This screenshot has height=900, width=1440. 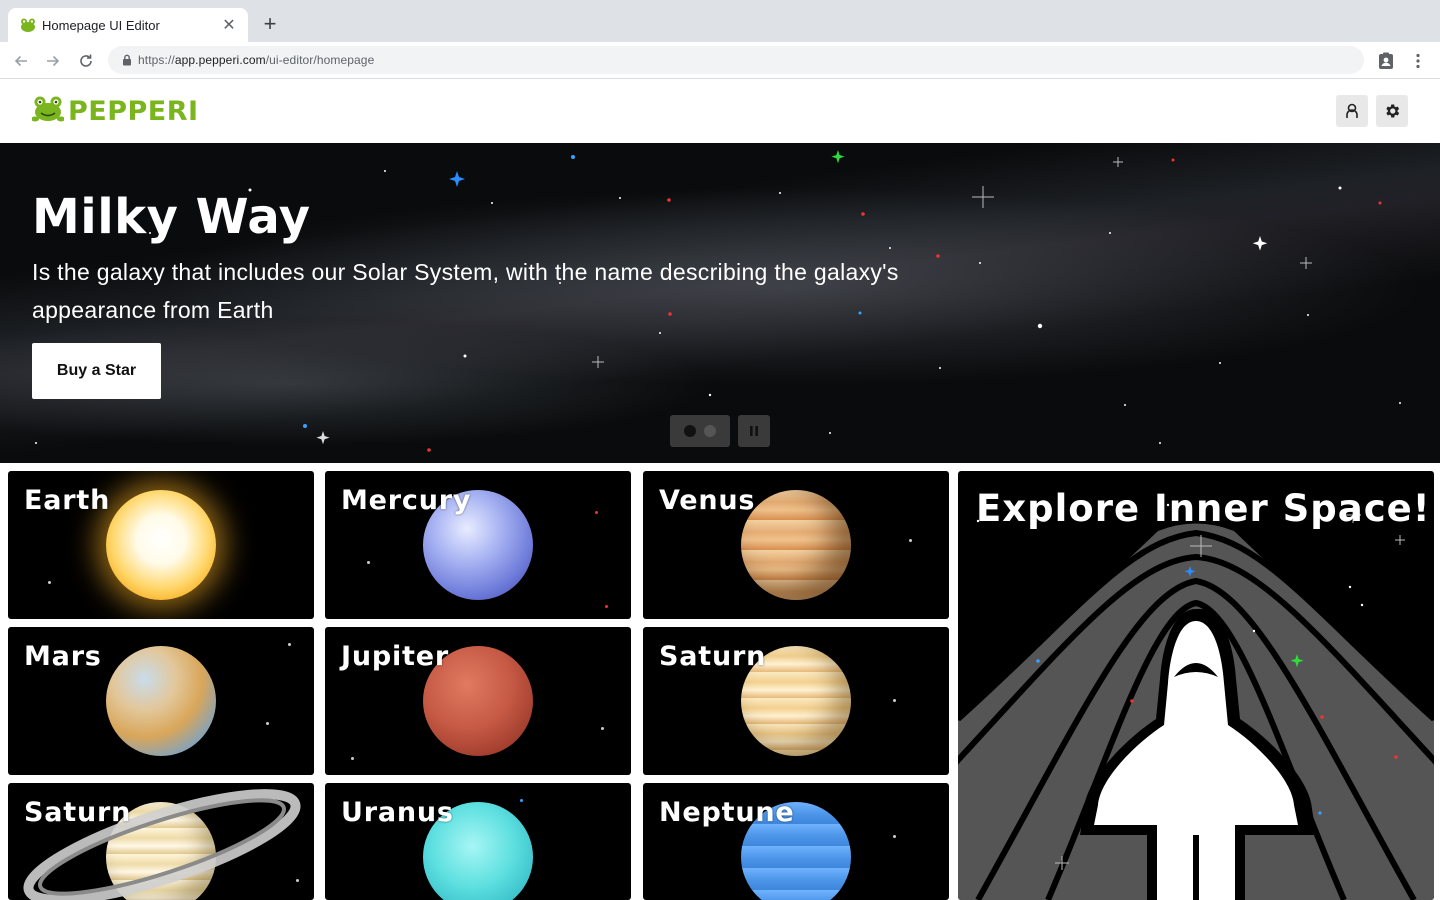 I want to click on planet-card-label: Mars, so click(x=63, y=656).